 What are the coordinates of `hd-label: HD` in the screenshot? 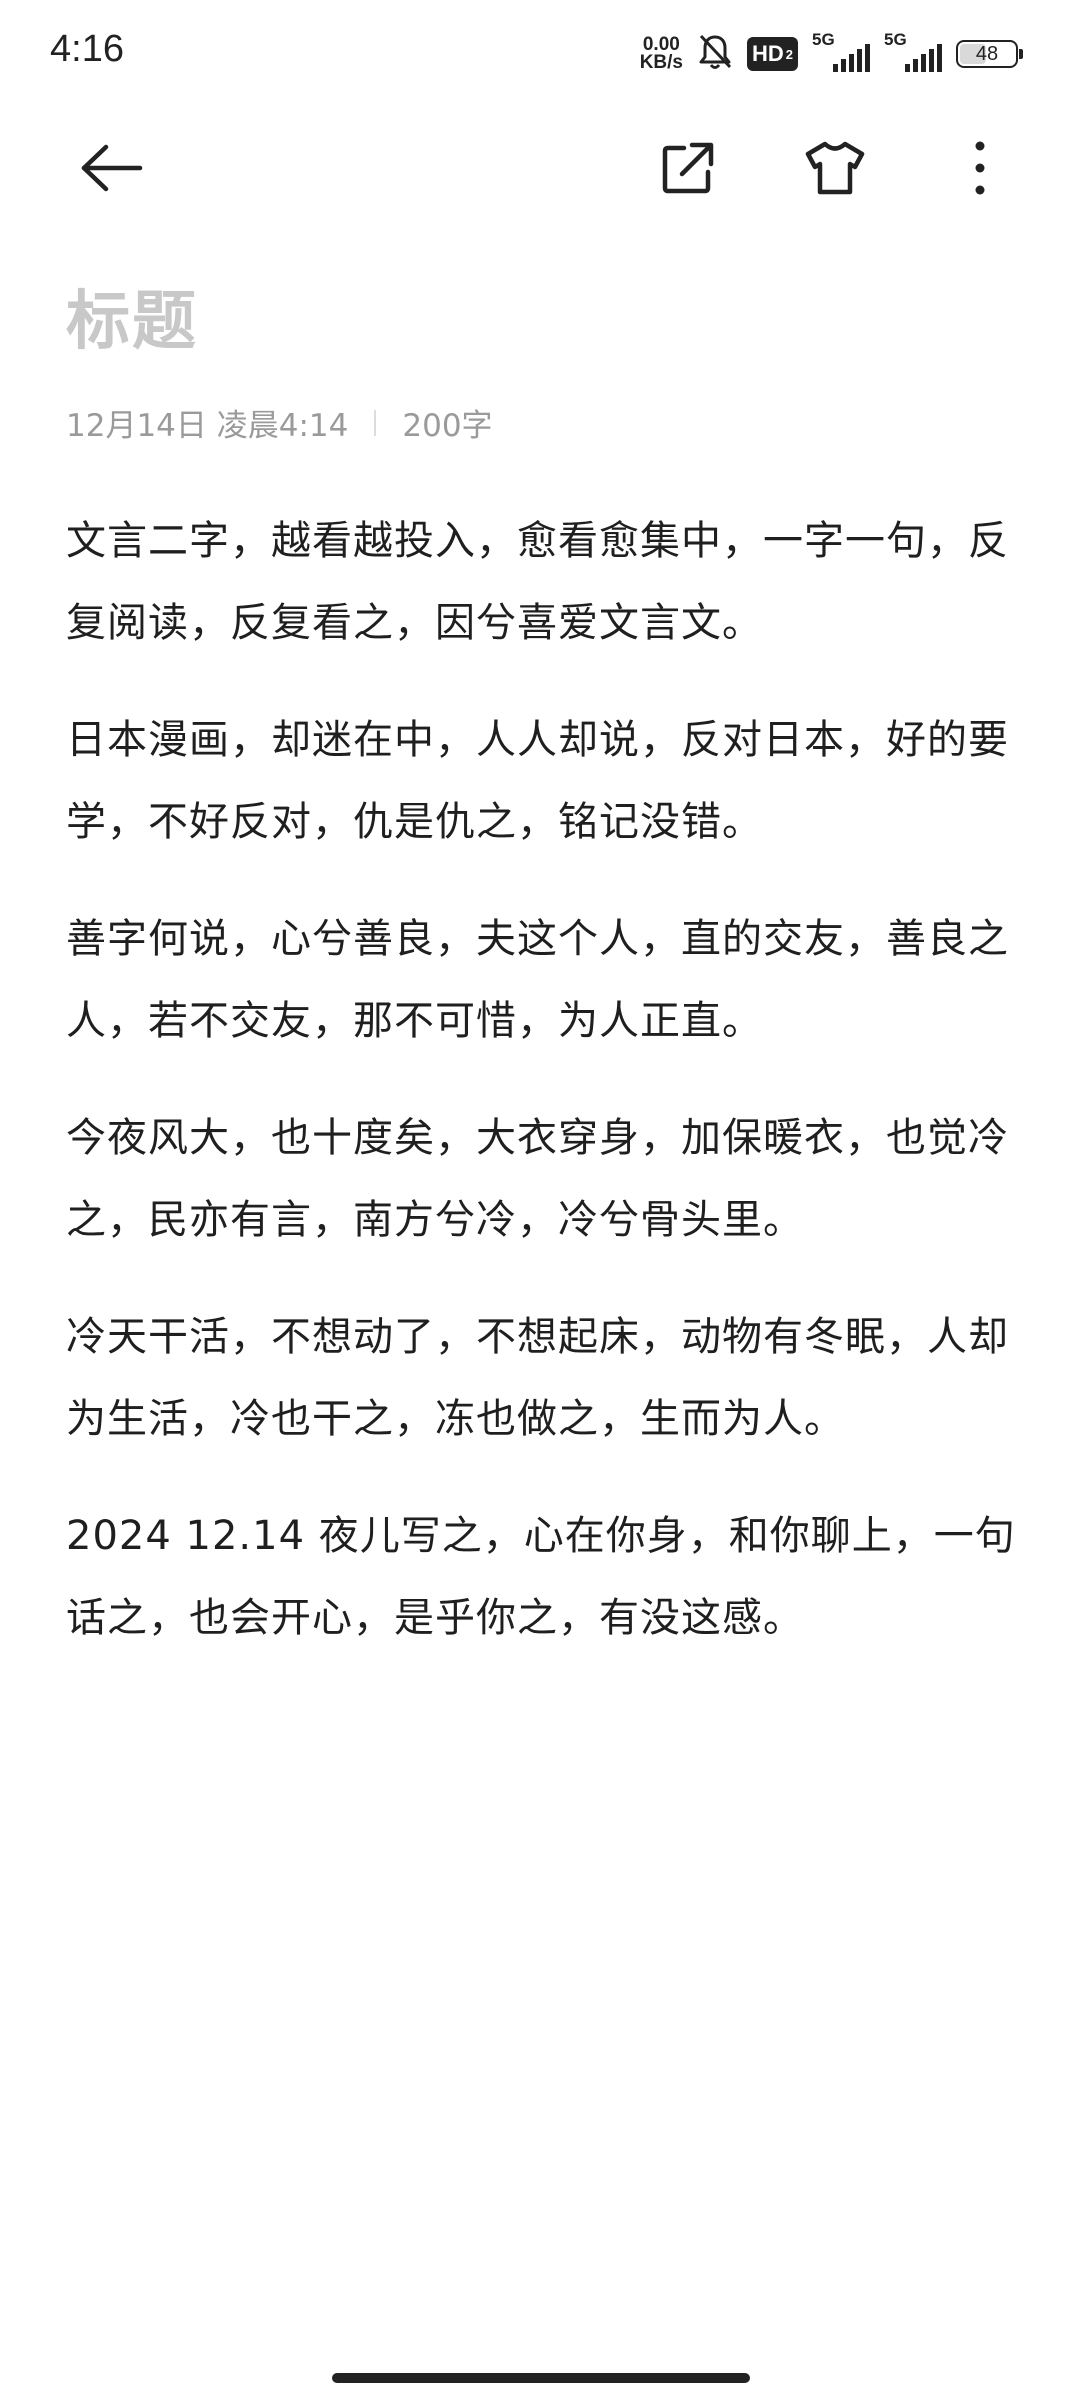 It's located at (767, 53).